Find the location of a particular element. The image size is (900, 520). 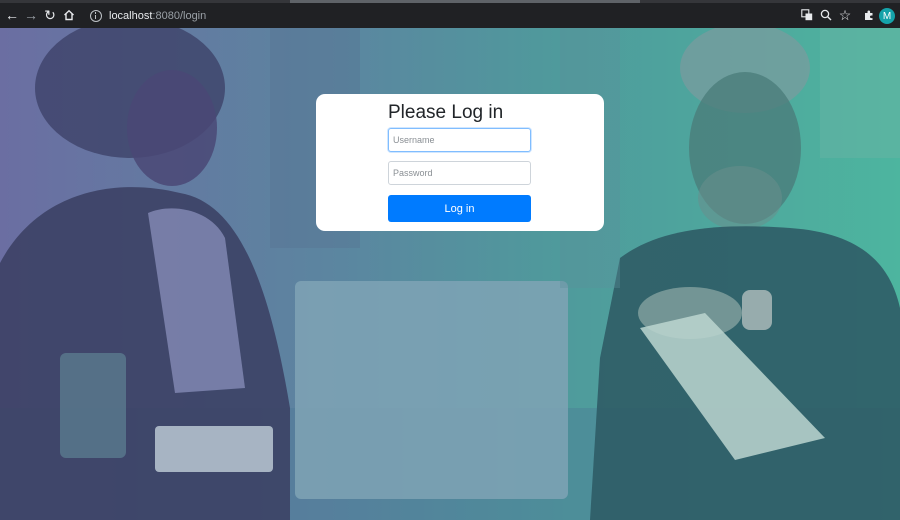

browser-toolbar: ← → ↻ localhost:8080/login ☆ M is located at coordinates (450, 15).